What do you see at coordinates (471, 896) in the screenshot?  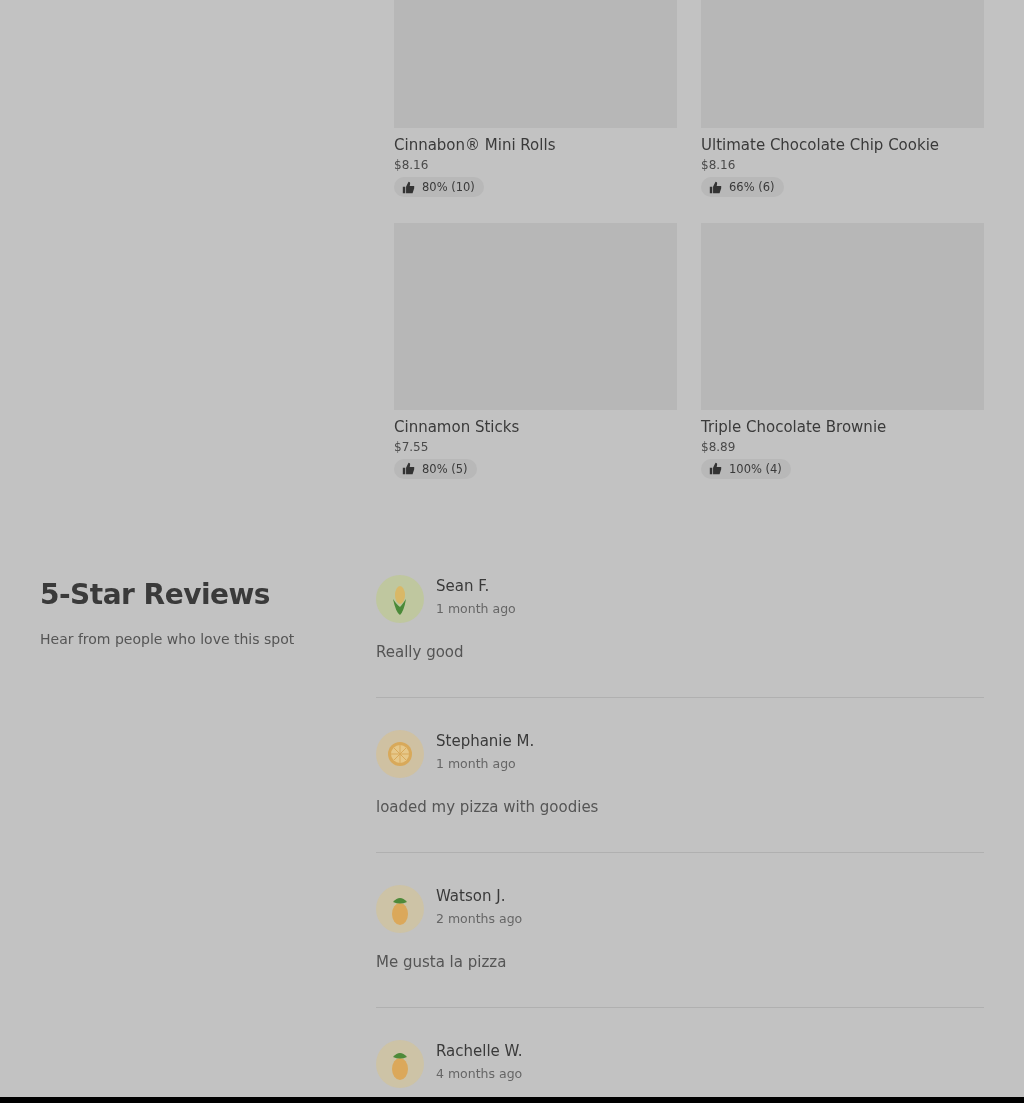 I see `reviewer-name: Watson J.` at bounding box center [471, 896].